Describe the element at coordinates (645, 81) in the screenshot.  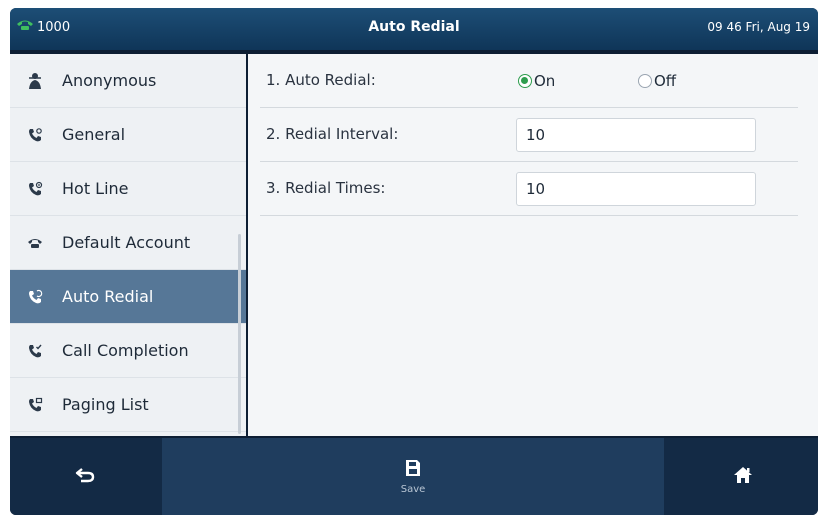
I see `radio-unselected-icon` at that location.